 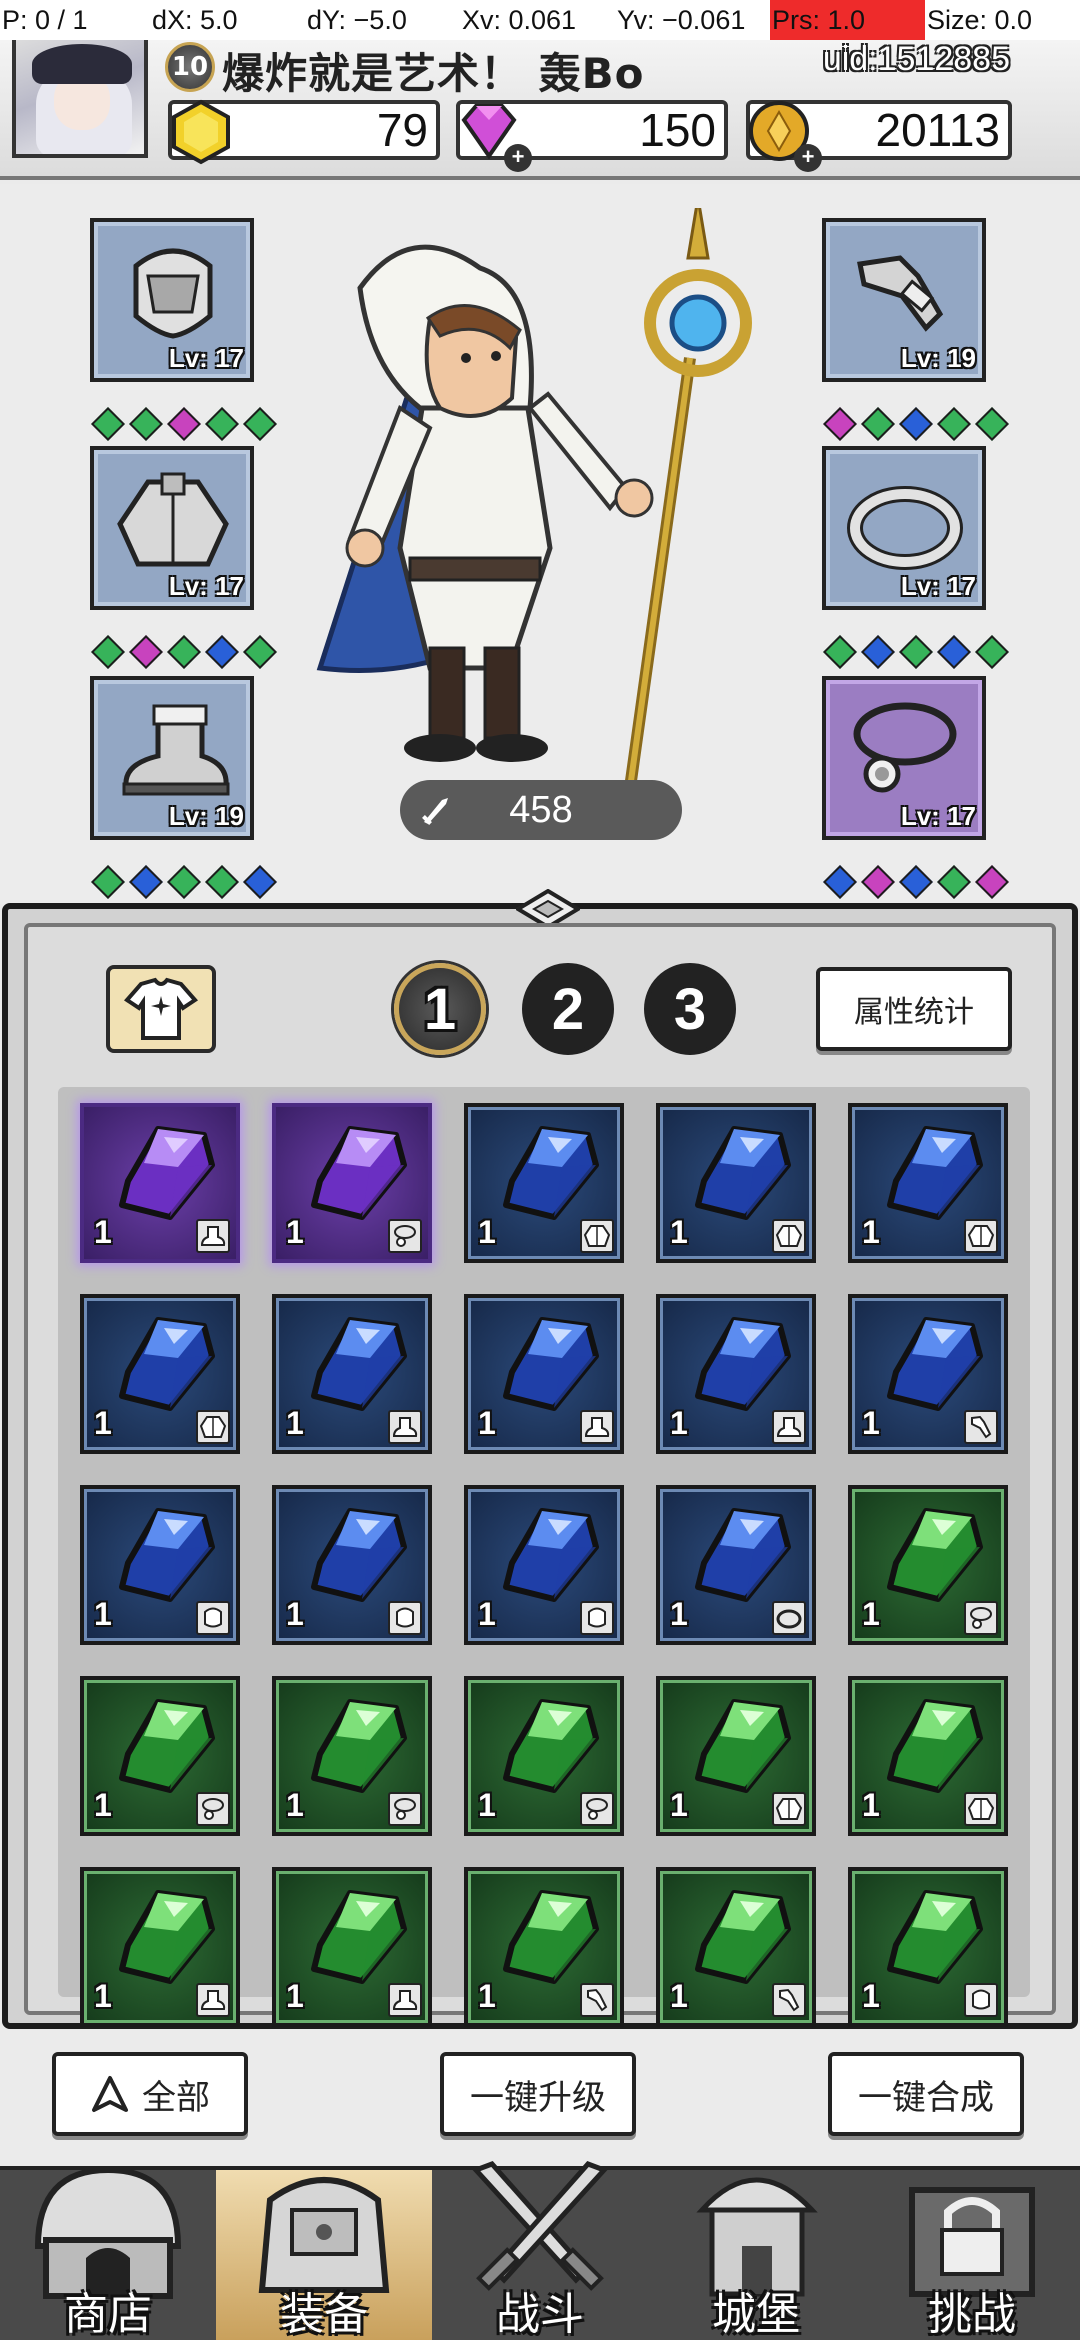 I want to click on equip-level: Lv: 19, so click(x=206, y=816).